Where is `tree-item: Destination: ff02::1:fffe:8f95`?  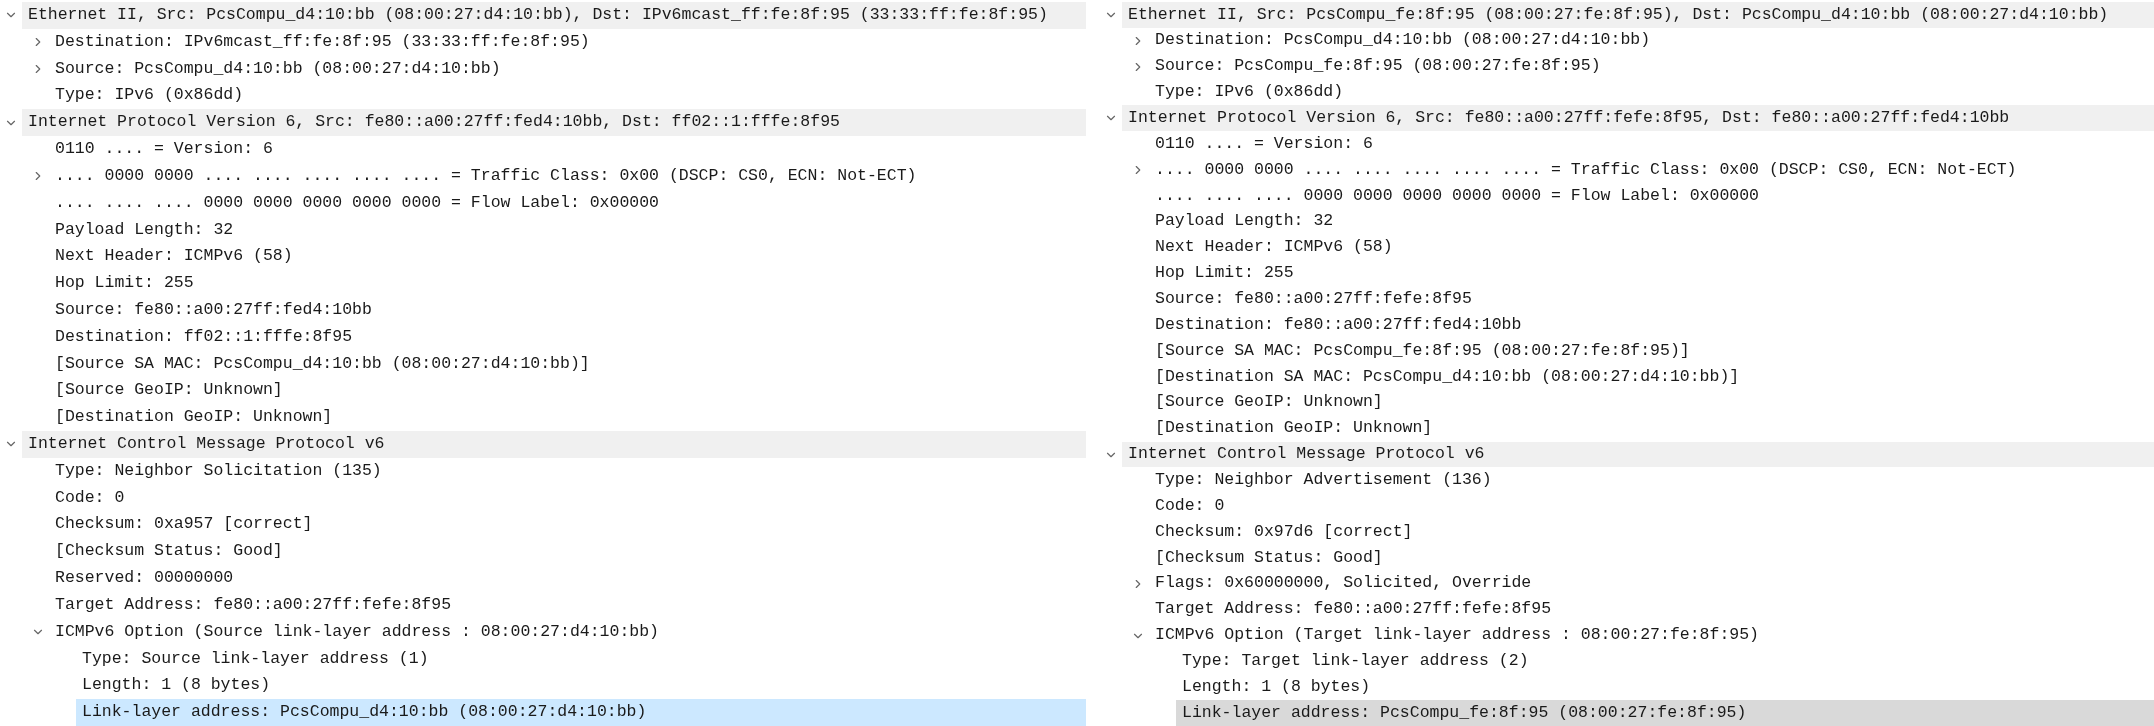 tree-item: Destination: ff02::1:fffe:8f95 is located at coordinates (567, 337).